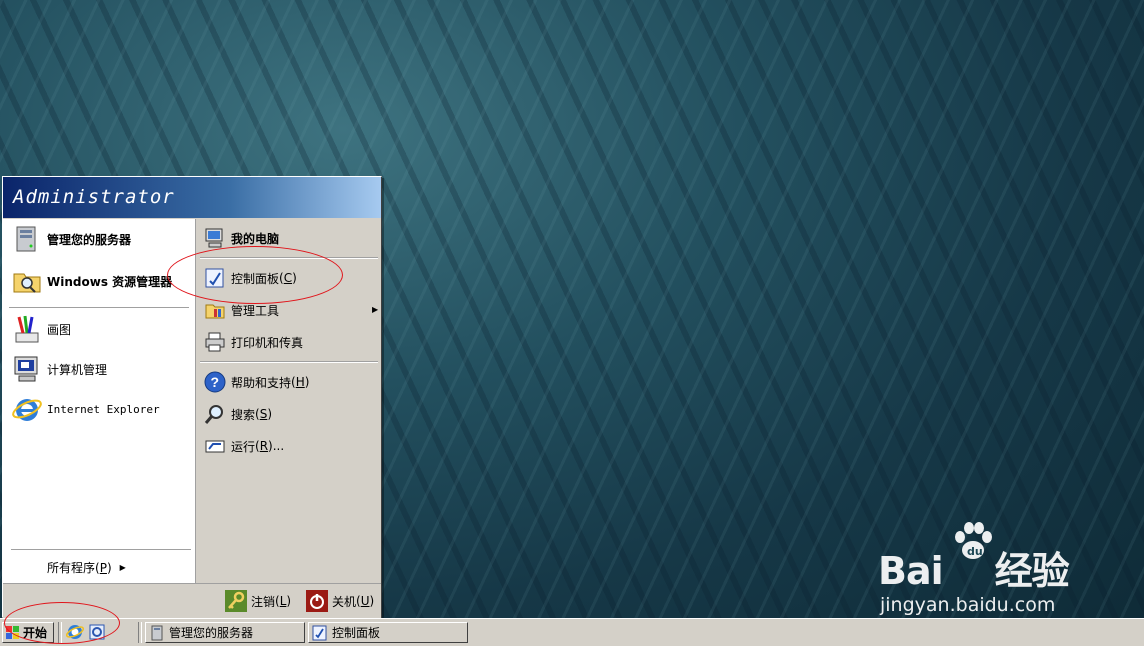 The image size is (1144, 646). What do you see at coordinates (968, 605) in the screenshot?
I see `watermark-url: jingyan.baidu.com` at bounding box center [968, 605].